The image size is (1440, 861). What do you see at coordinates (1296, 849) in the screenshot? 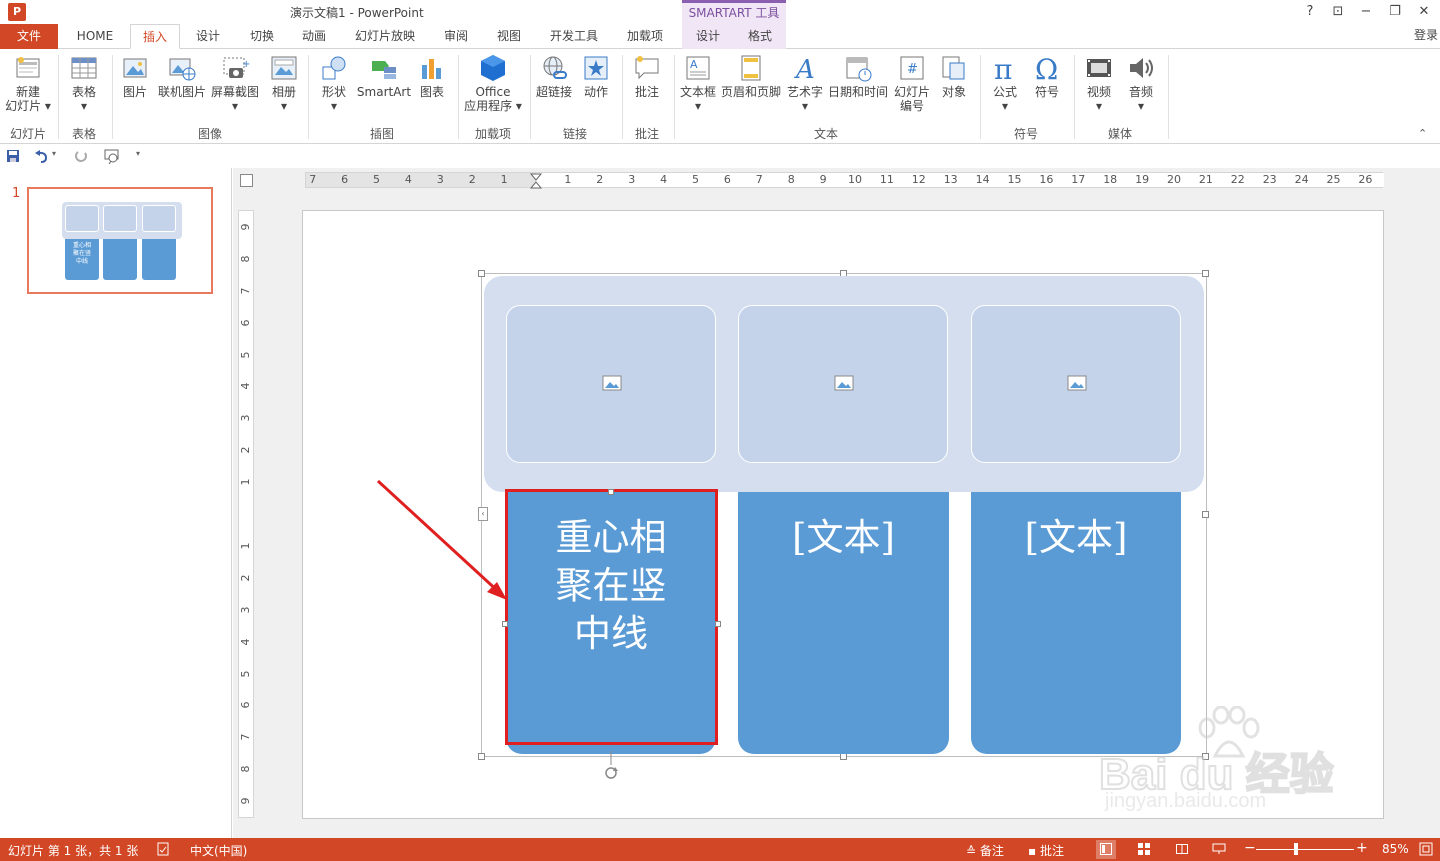
I see `zoom-slider-thumb` at bounding box center [1296, 849].